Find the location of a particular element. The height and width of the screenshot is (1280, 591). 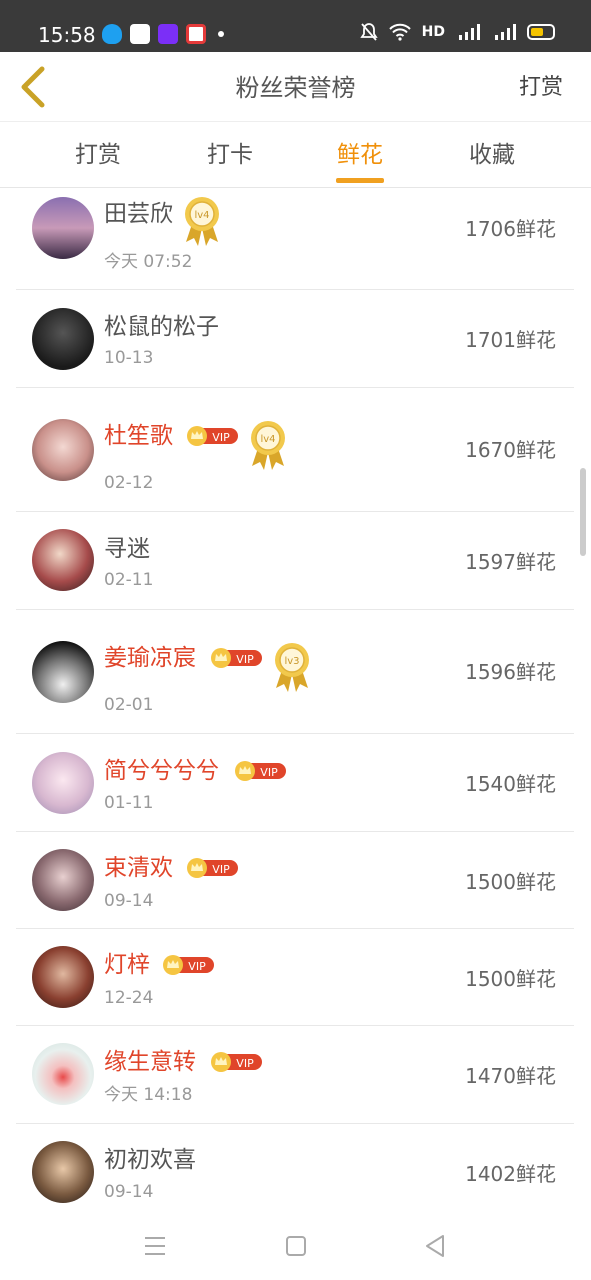

user-name: 束清欢 is located at coordinates (138, 868).